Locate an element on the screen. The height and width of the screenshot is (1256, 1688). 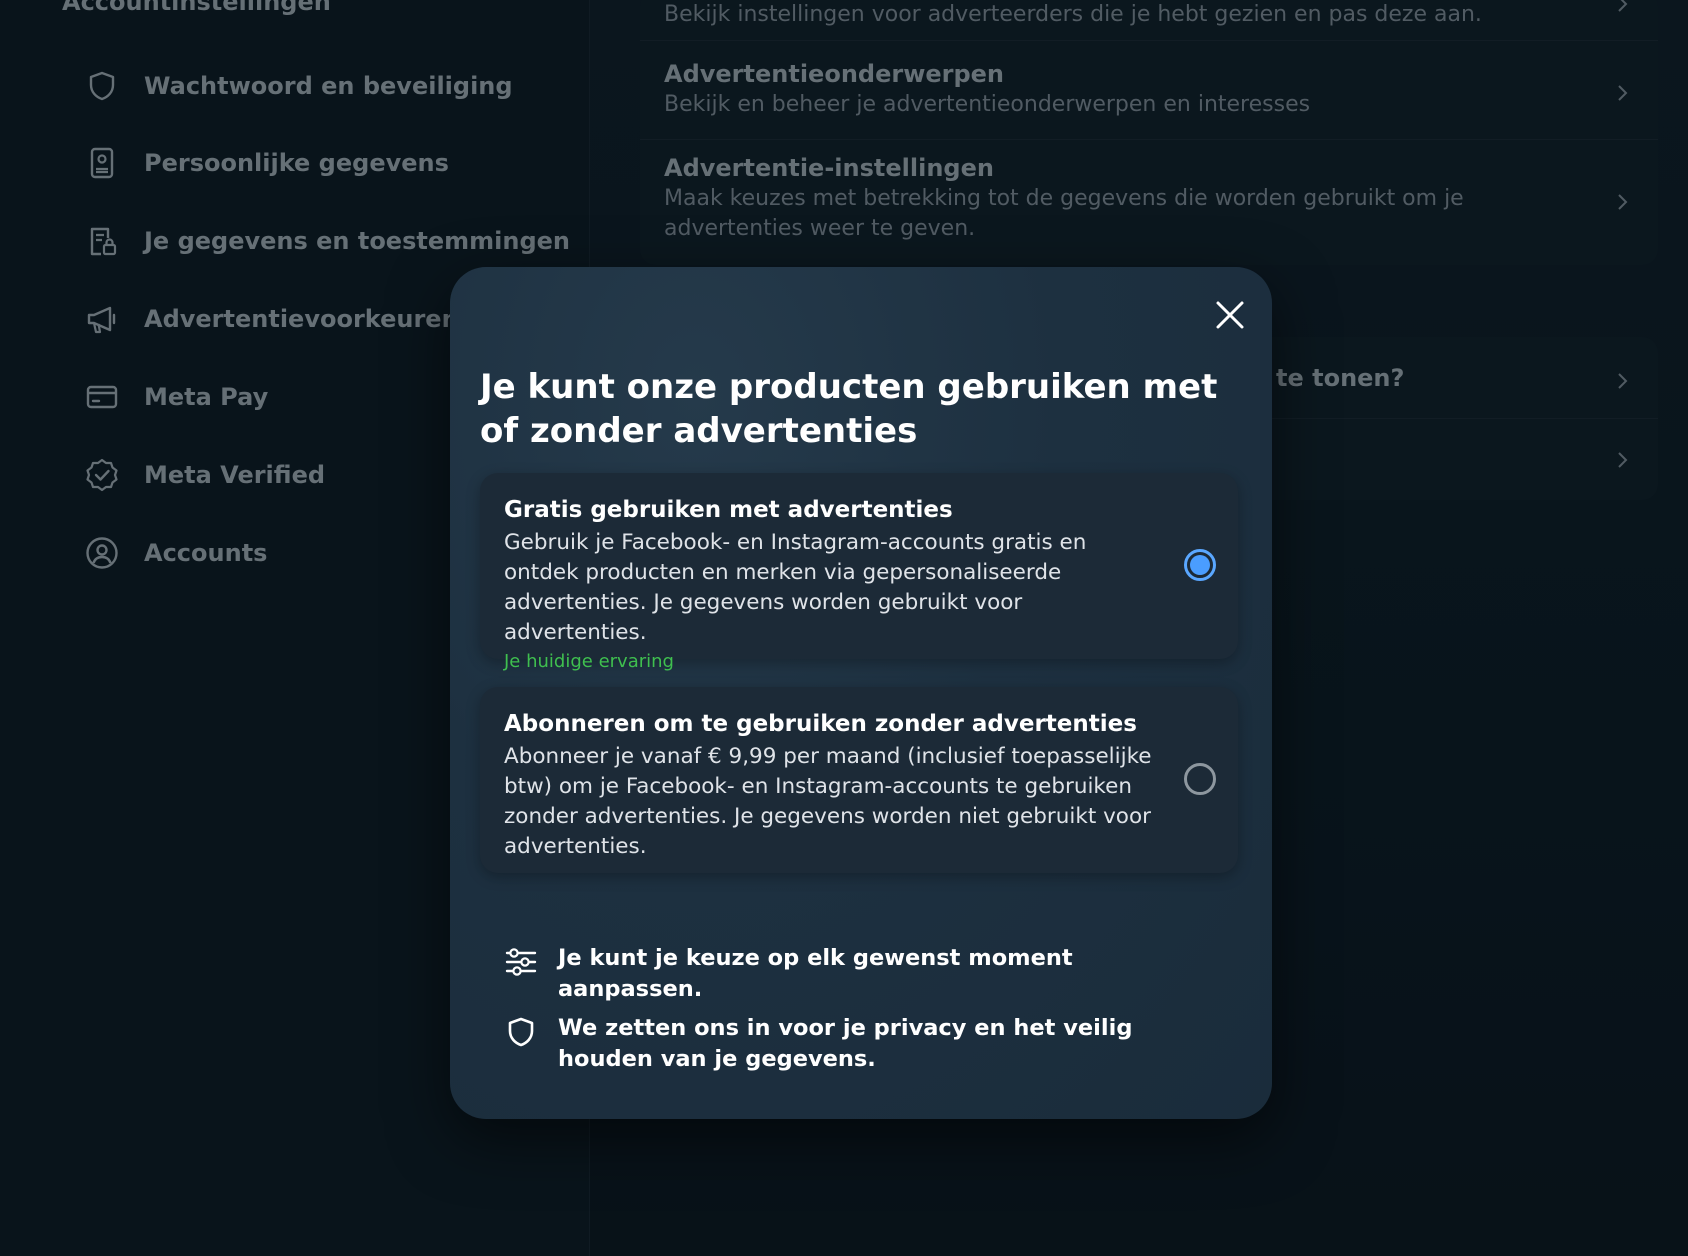
shield-icon is located at coordinates (521, 1032).